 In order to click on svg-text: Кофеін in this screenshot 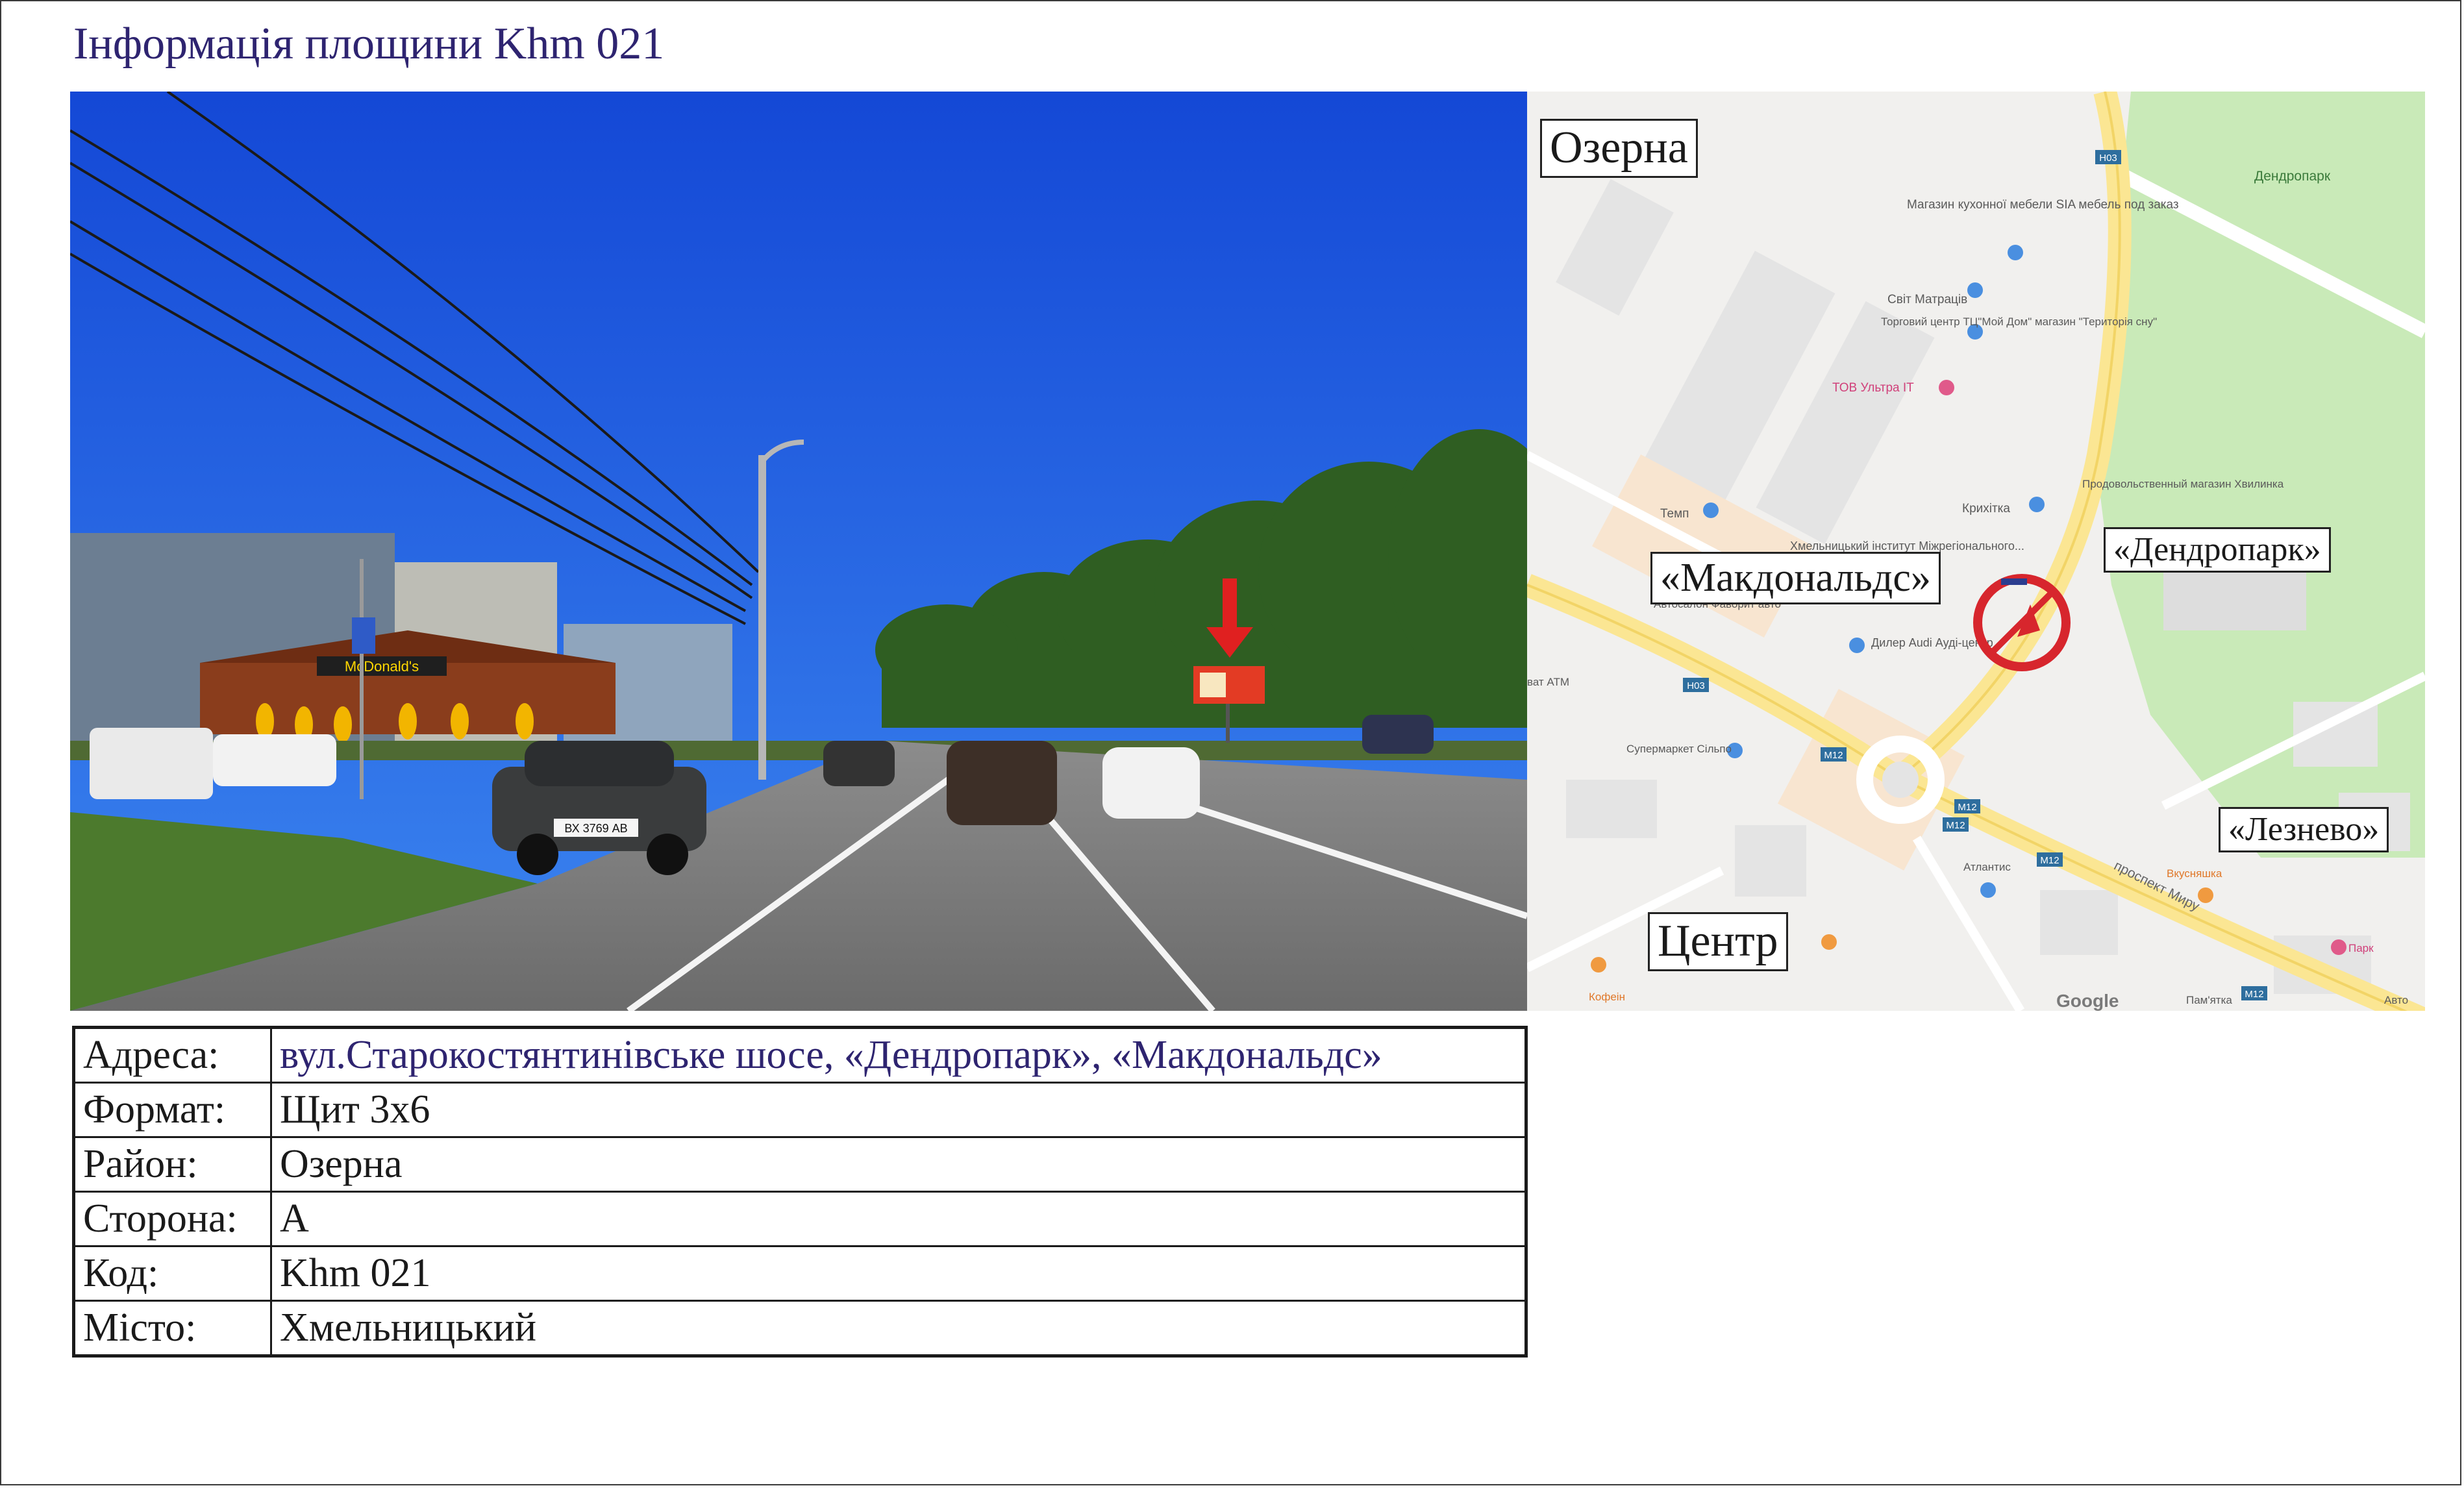, I will do `click(1607, 997)`.